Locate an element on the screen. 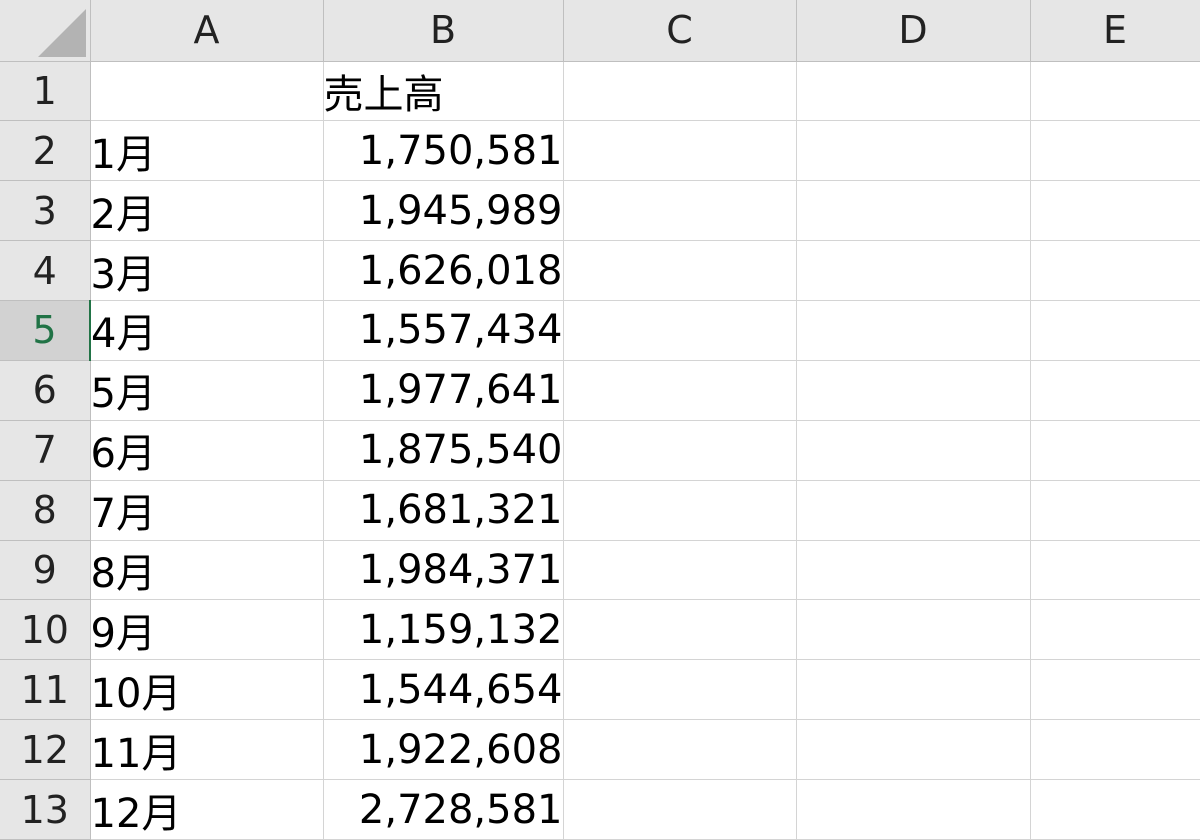  row-header: 9 is located at coordinates (45, 570).